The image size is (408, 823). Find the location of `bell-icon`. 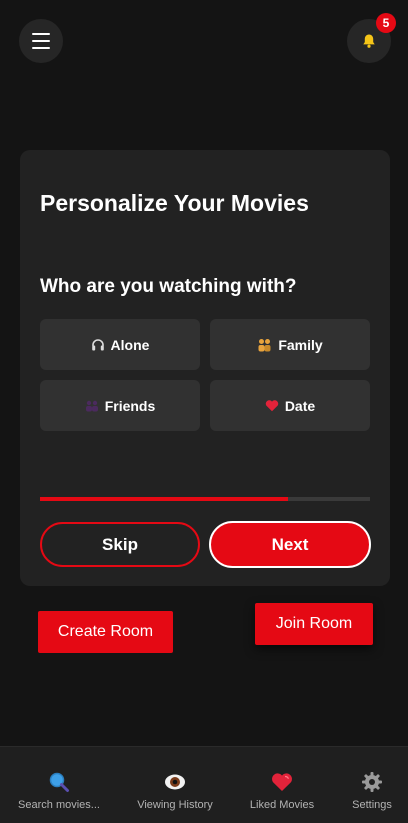

bell-icon is located at coordinates (369, 41).